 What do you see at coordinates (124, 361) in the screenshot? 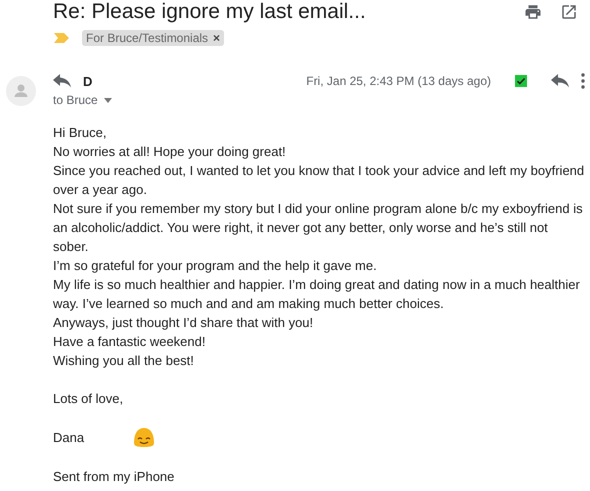
I see `message-text: Wishing you all the best!` at bounding box center [124, 361].